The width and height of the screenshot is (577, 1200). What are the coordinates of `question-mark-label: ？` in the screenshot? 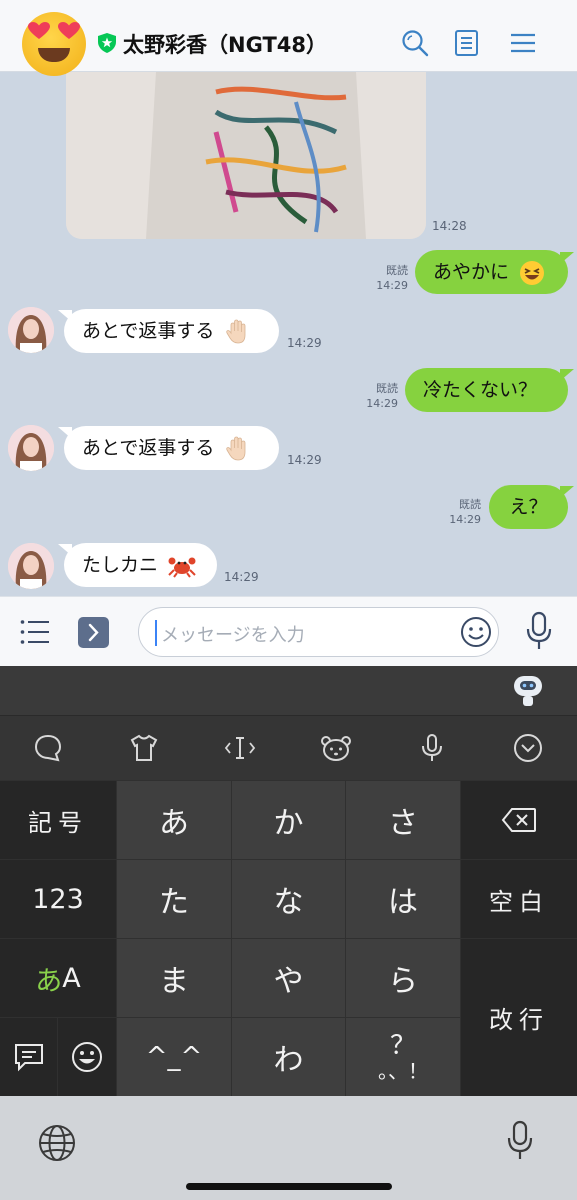 It's located at (402, 1046).